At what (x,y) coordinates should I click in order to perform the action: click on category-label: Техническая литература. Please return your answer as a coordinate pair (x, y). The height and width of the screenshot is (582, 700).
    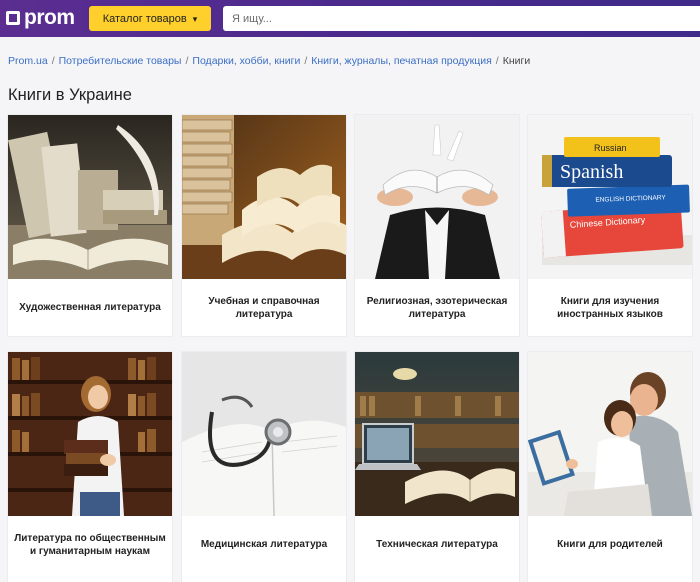
    Looking at the image, I should click on (437, 544).